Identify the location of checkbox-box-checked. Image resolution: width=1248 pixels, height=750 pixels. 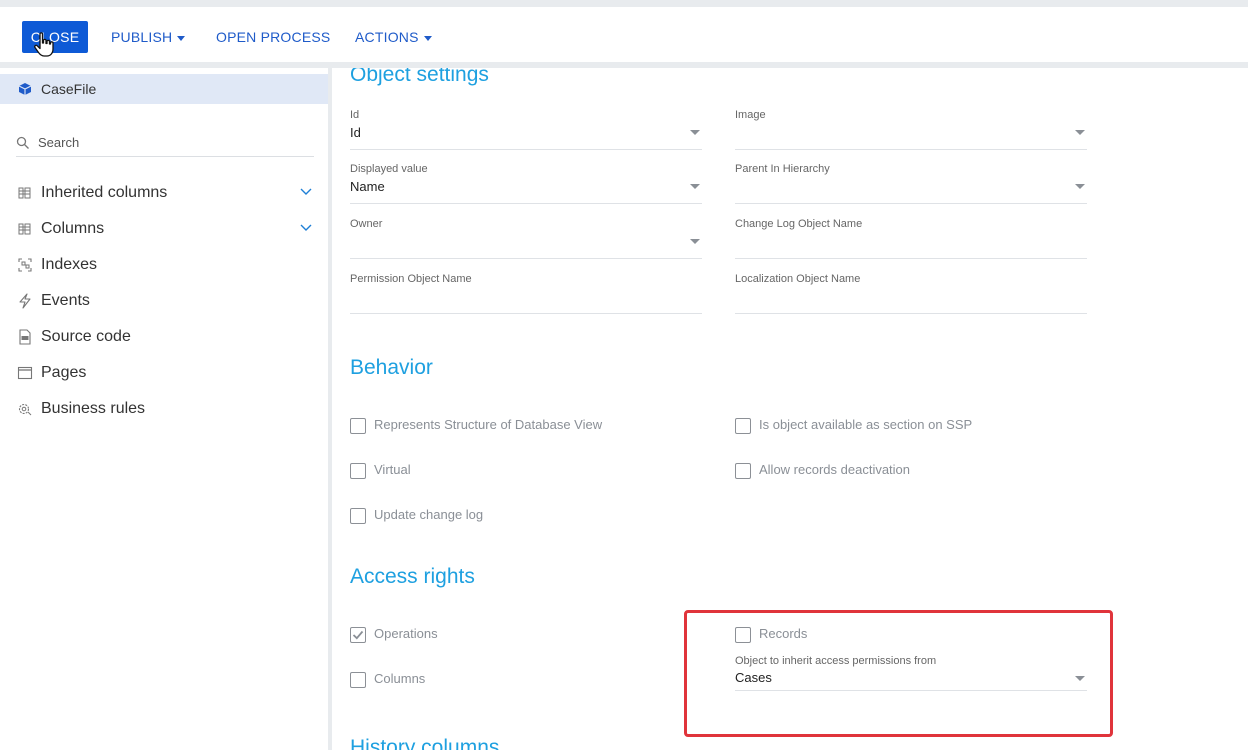
(358, 635).